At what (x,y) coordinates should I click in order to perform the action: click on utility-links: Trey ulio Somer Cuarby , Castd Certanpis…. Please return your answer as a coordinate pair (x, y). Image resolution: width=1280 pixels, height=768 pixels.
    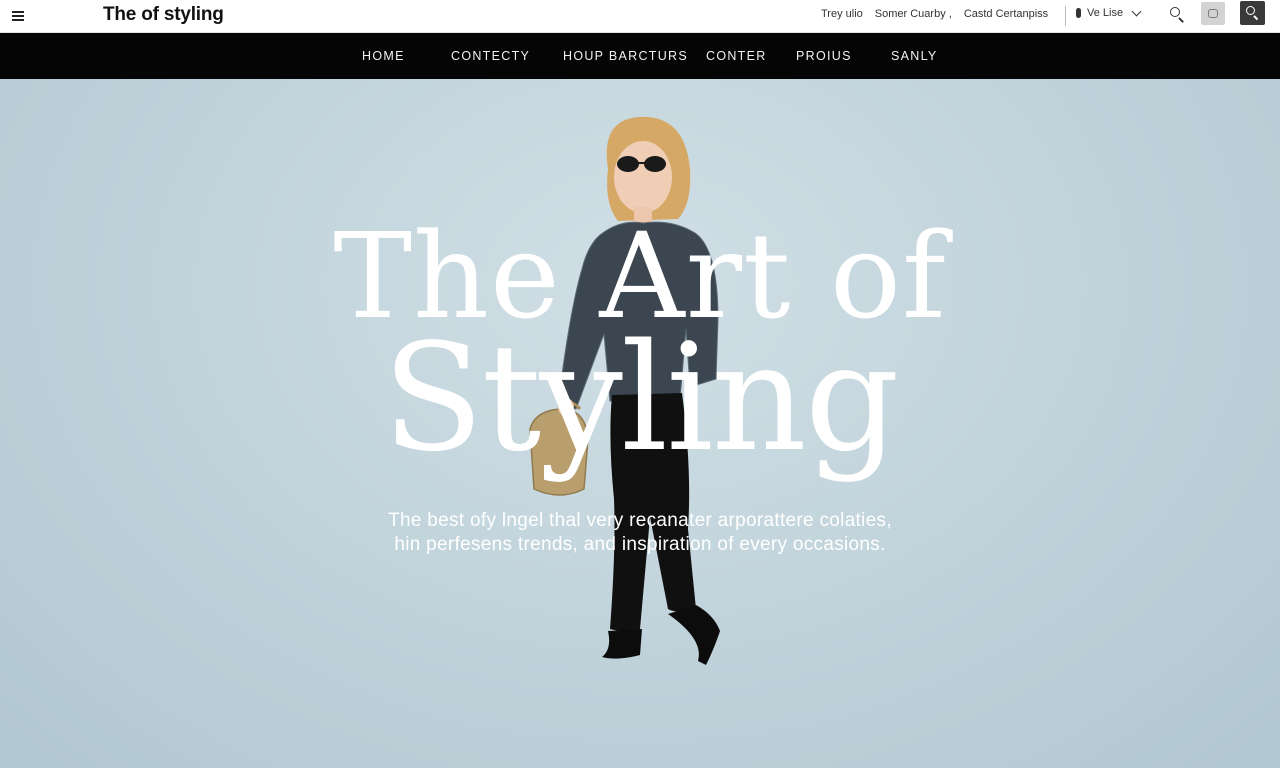
    Looking at the image, I should click on (934, 14).